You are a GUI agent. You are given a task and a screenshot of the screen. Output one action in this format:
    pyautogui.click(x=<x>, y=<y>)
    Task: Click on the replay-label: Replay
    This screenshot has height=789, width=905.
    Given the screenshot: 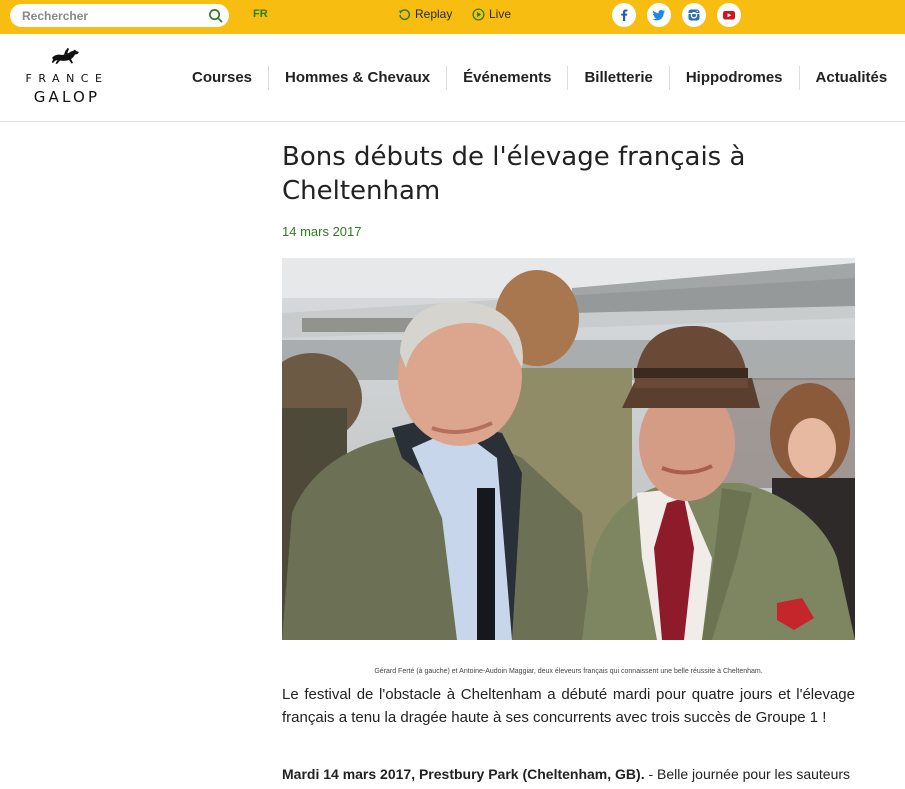 What is the action you would take?
    pyautogui.click(x=434, y=14)
    